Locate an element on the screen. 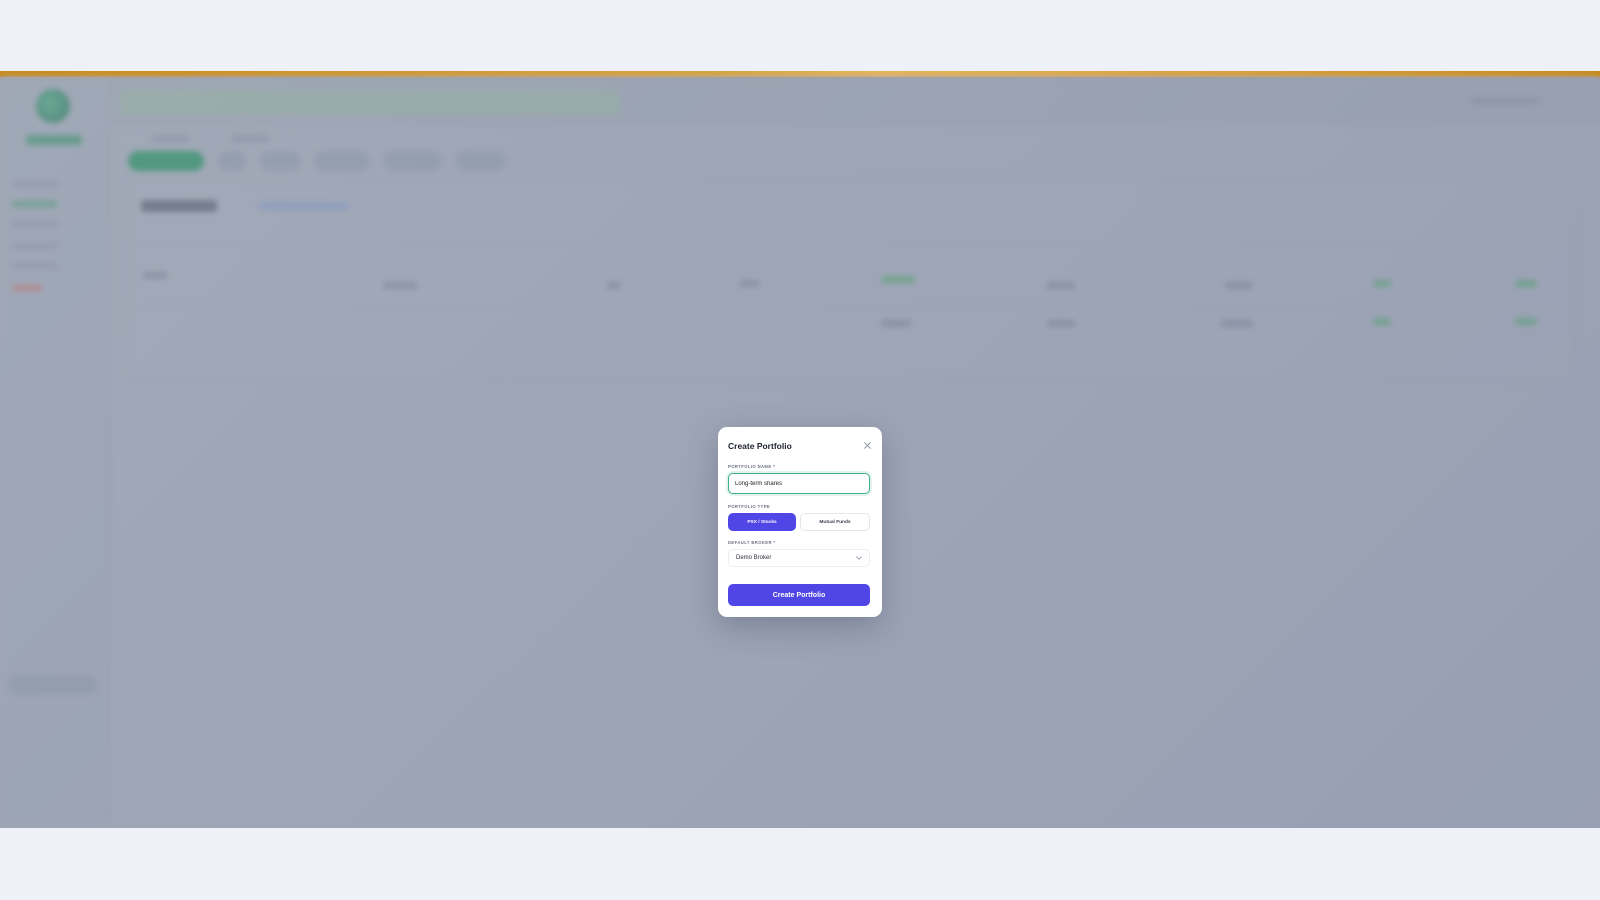 This screenshot has height=900, width=1600. close-icon is located at coordinates (867, 445).